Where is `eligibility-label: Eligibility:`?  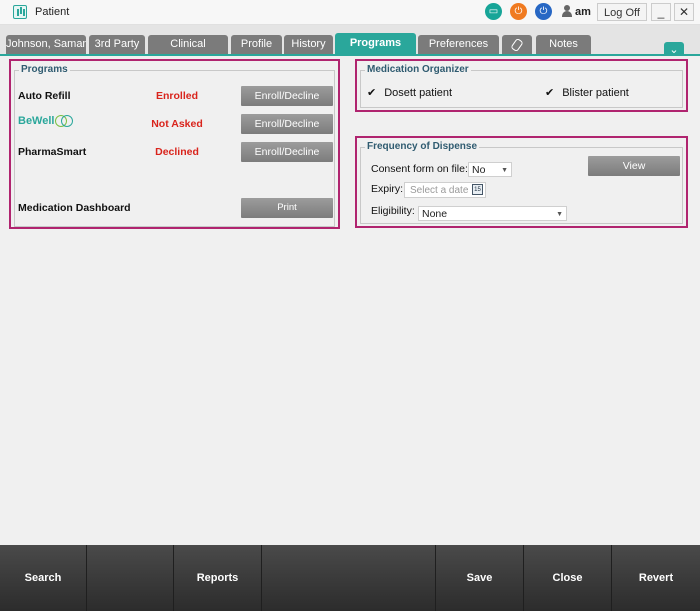
eligibility-label: Eligibility: is located at coordinates (393, 211).